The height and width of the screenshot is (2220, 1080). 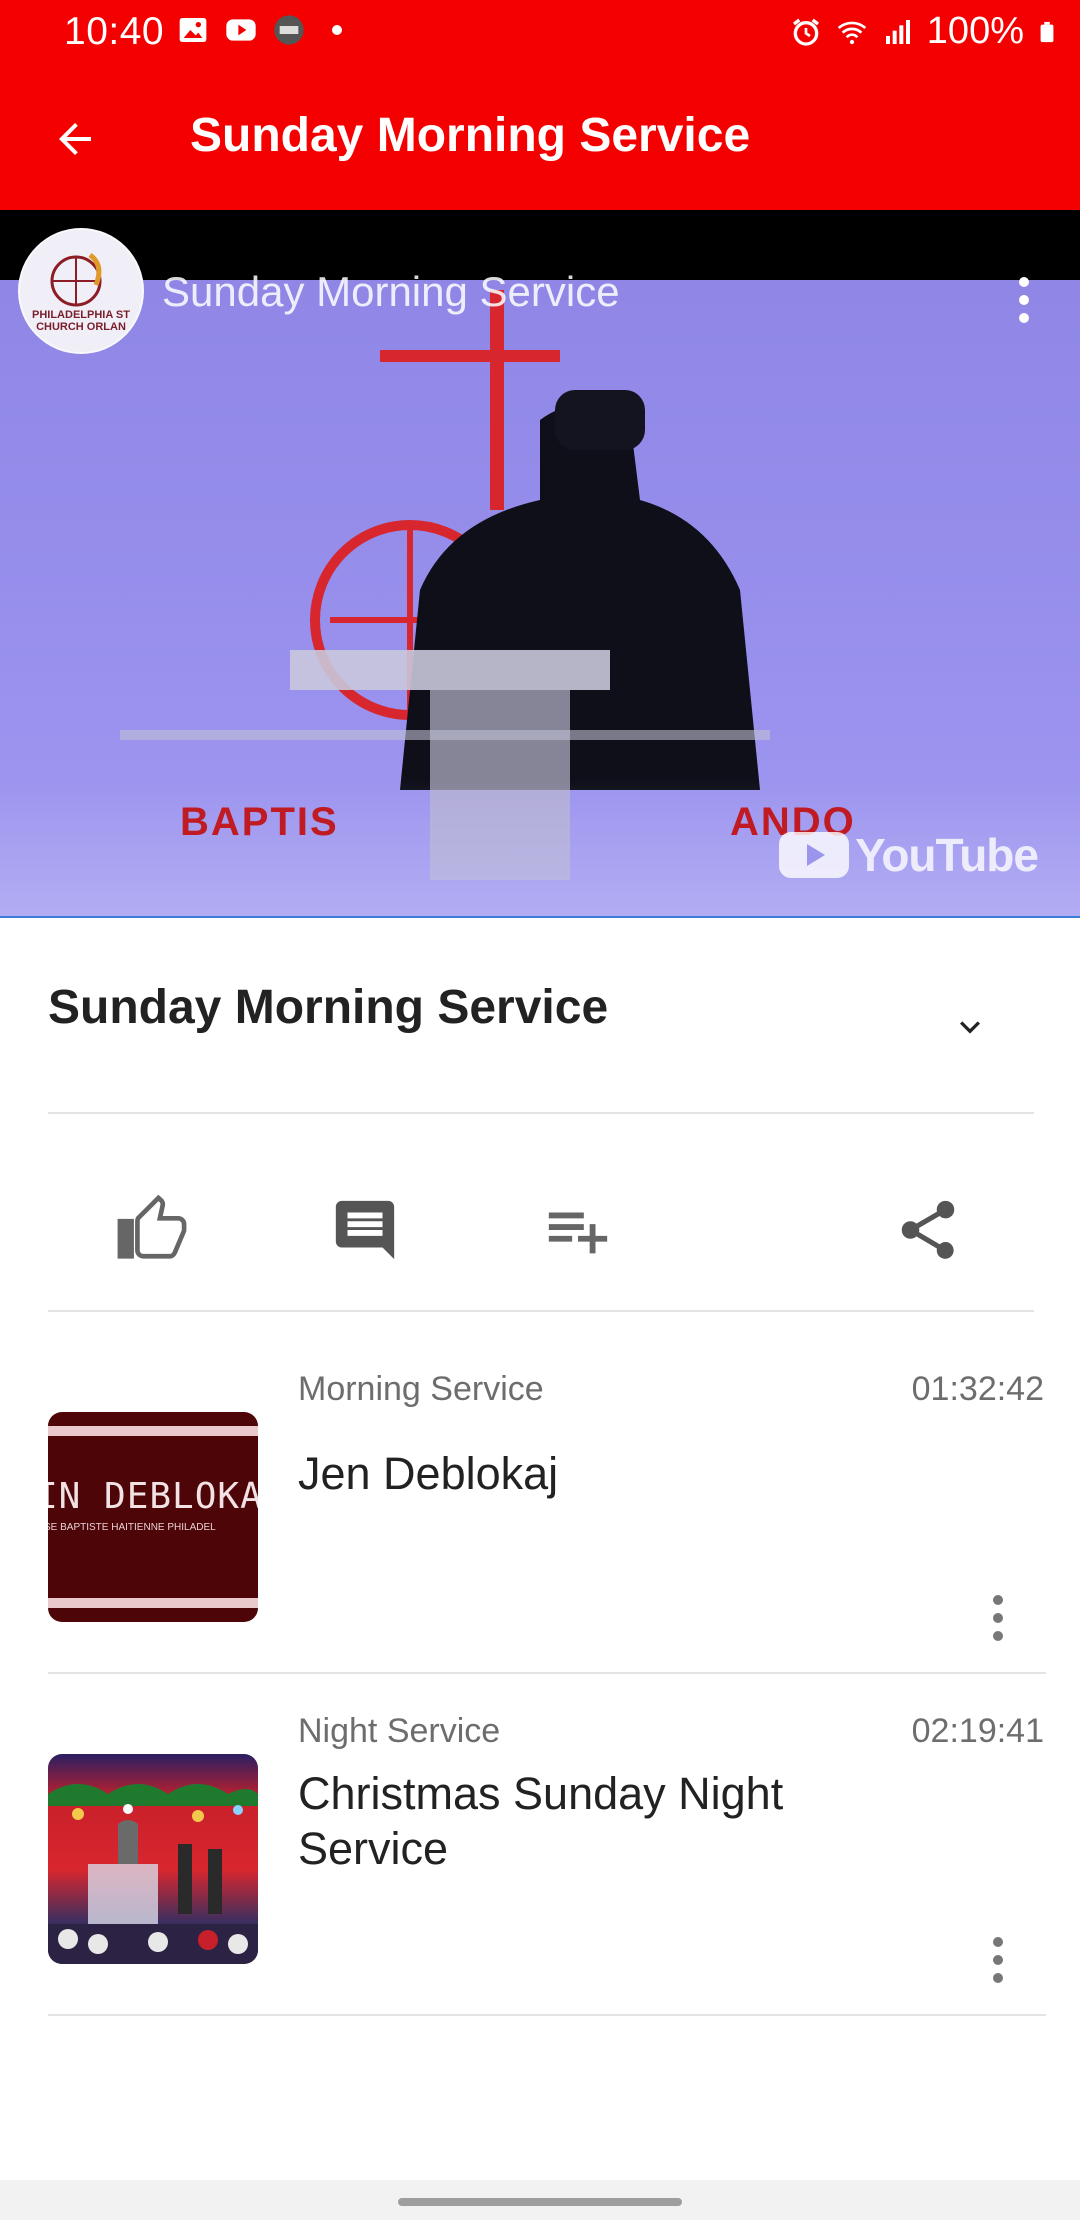 What do you see at coordinates (608, 1821) in the screenshot?
I see `video-list-title: Christmas Sunday Night Service` at bounding box center [608, 1821].